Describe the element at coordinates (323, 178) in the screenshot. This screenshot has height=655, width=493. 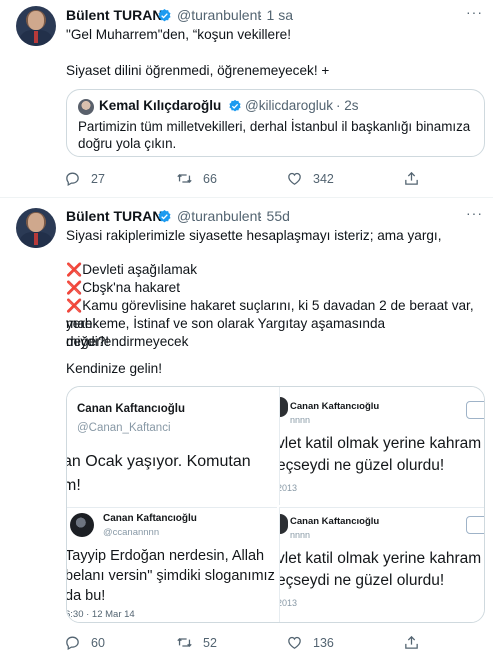
I see `like-count: 342` at that location.